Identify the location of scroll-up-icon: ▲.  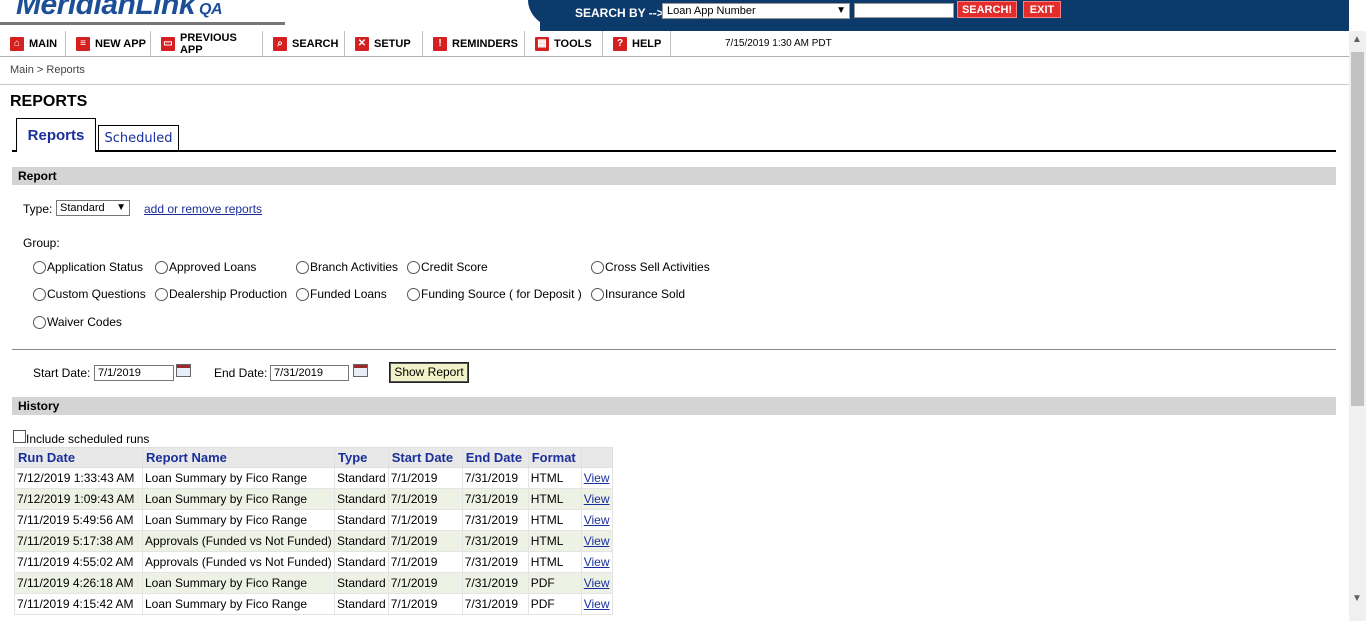
(1357, 39).